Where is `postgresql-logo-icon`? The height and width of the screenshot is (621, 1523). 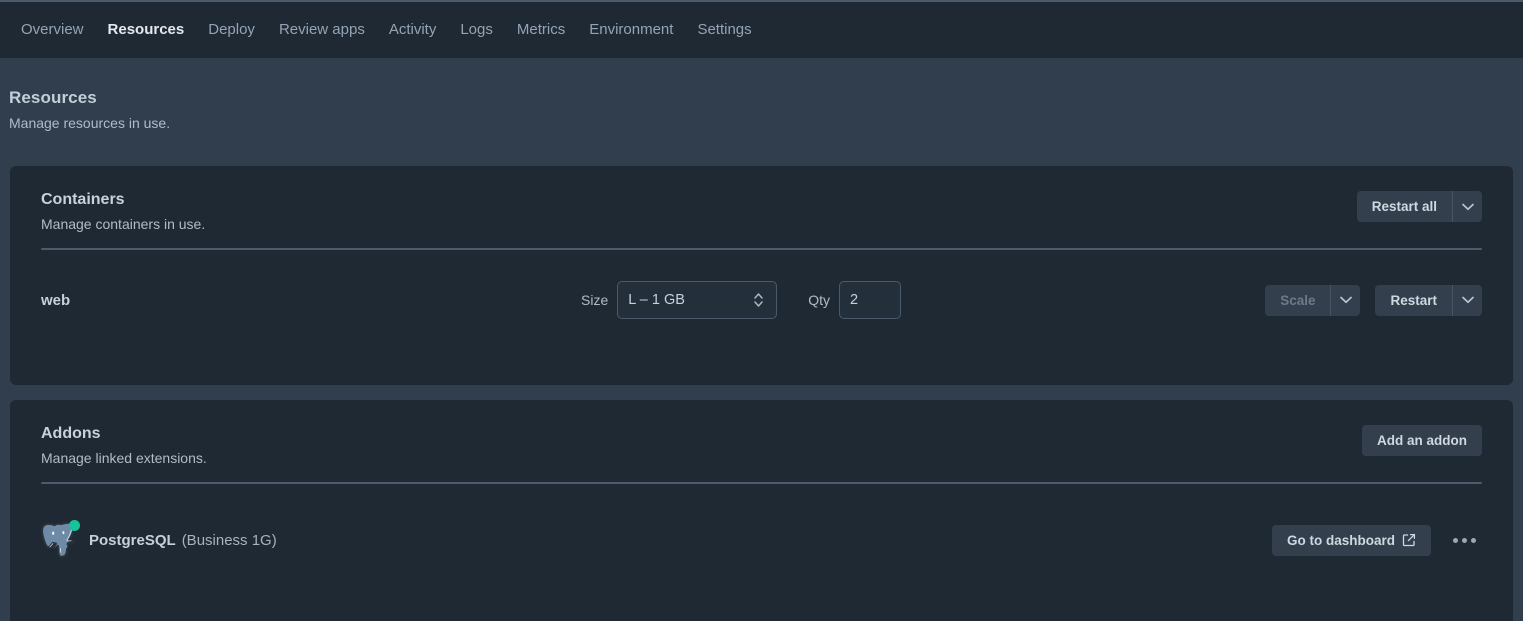
postgresql-logo-icon is located at coordinates (60, 539).